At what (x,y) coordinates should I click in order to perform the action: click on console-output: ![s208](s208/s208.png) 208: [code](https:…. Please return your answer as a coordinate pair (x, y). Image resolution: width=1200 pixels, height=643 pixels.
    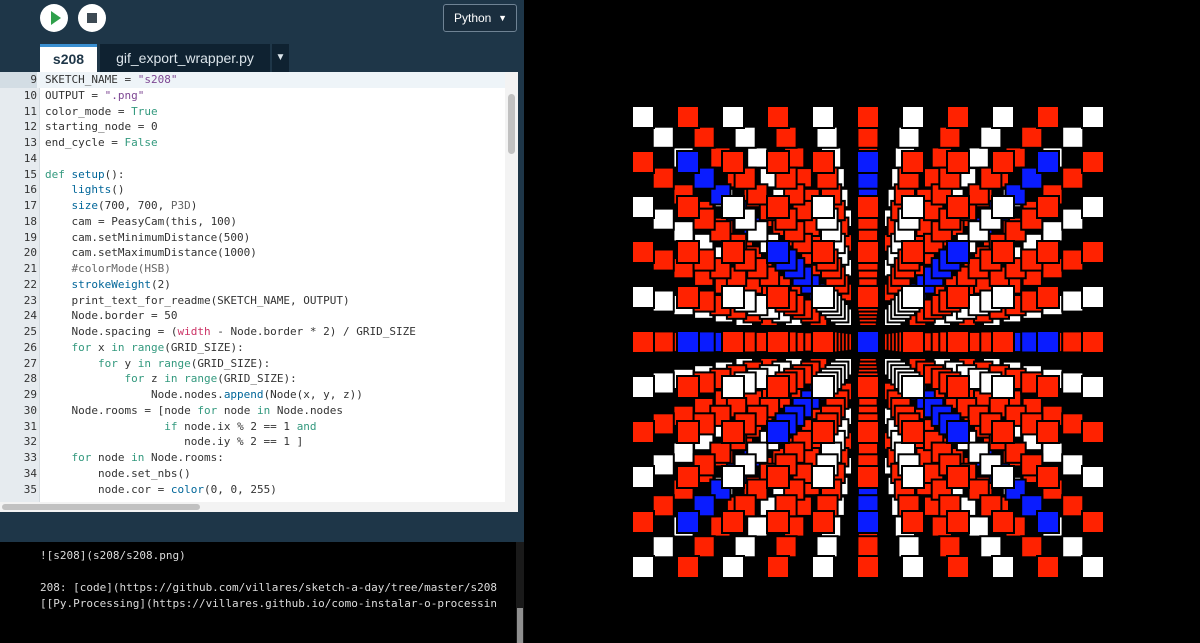
    Looking at the image, I should click on (262, 592).